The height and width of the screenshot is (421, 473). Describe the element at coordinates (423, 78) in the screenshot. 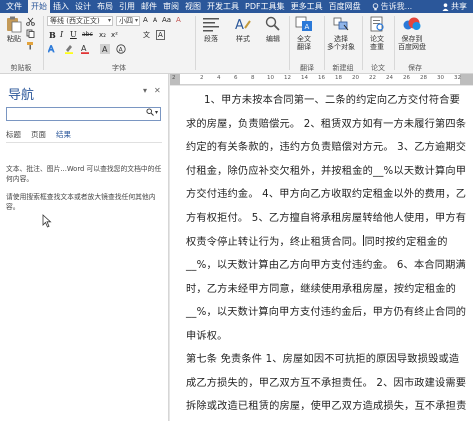

I see `ruler-tick: 28` at that location.